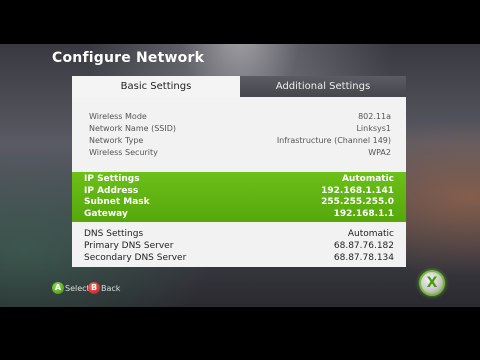  I want to click on tab-additional-settings: Additional Settings, so click(323, 86).